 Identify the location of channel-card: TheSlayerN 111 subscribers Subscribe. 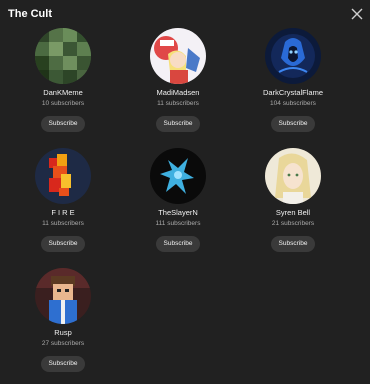
(178, 200).